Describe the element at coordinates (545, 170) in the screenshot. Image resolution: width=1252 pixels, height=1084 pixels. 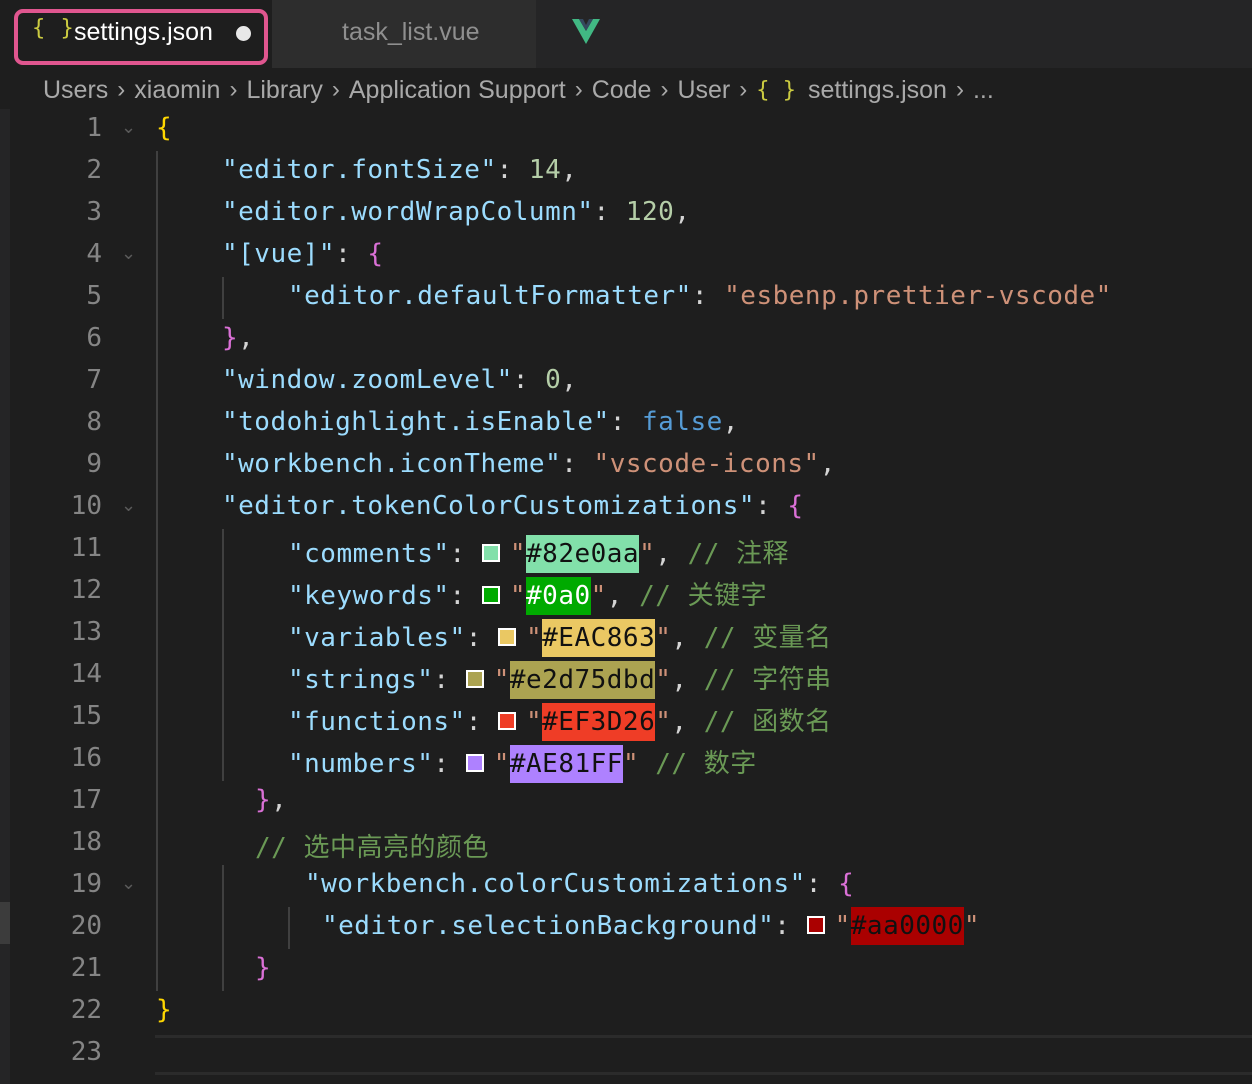
I see `json-number: 14` at that location.